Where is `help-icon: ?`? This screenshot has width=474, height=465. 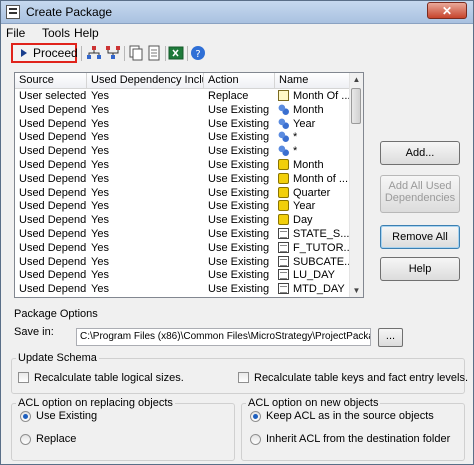 help-icon: ? is located at coordinates (198, 53).